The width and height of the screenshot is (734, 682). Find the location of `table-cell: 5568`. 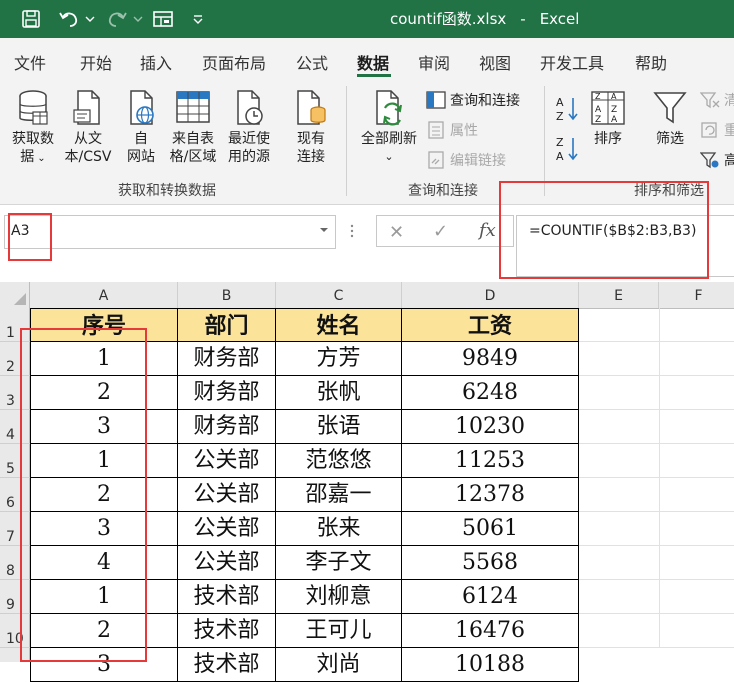

table-cell: 5568 is located at coordinates (490, 563).